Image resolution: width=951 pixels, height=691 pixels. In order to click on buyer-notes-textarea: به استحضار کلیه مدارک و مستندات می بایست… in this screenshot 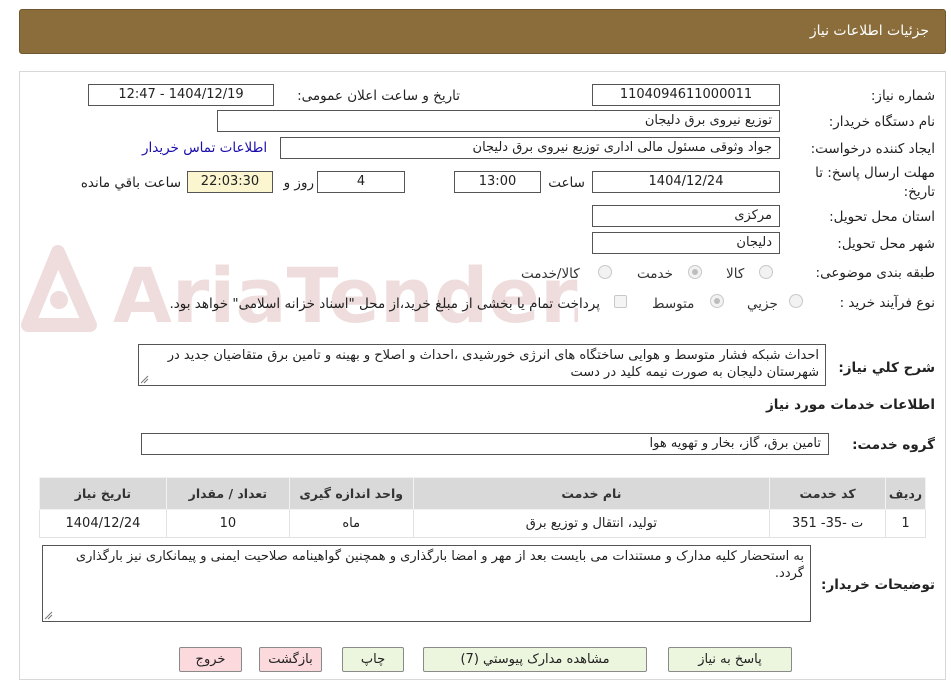, I will do `click(426, 583)`.